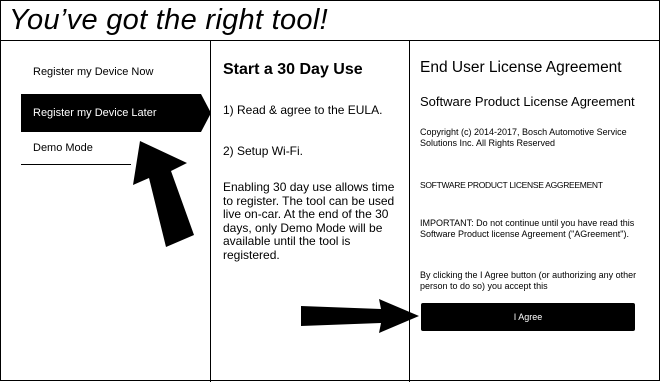 The height and width of the screenshot is (382, 660). Describe the element at coordinates (528, 317) in the screenshot. I see `i-agree-button: I Agree` at that location.